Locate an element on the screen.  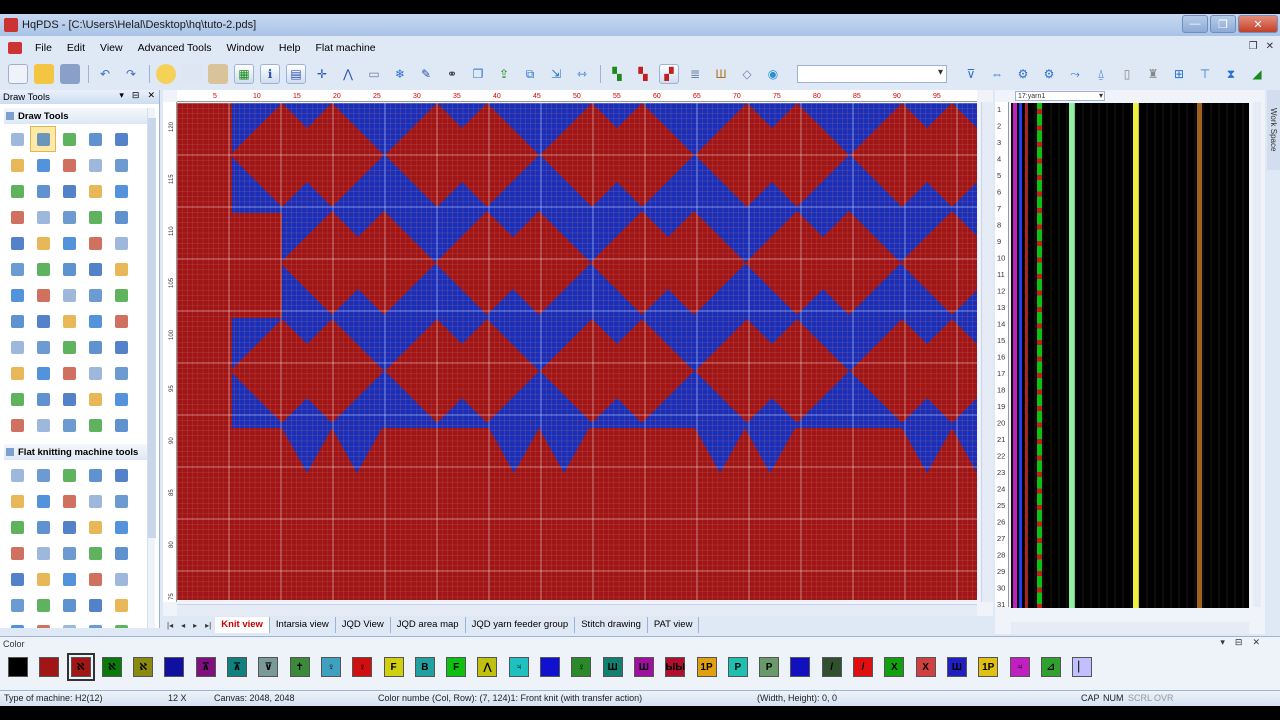
frame-icon: ▭ is located at coordinates (374, 74).